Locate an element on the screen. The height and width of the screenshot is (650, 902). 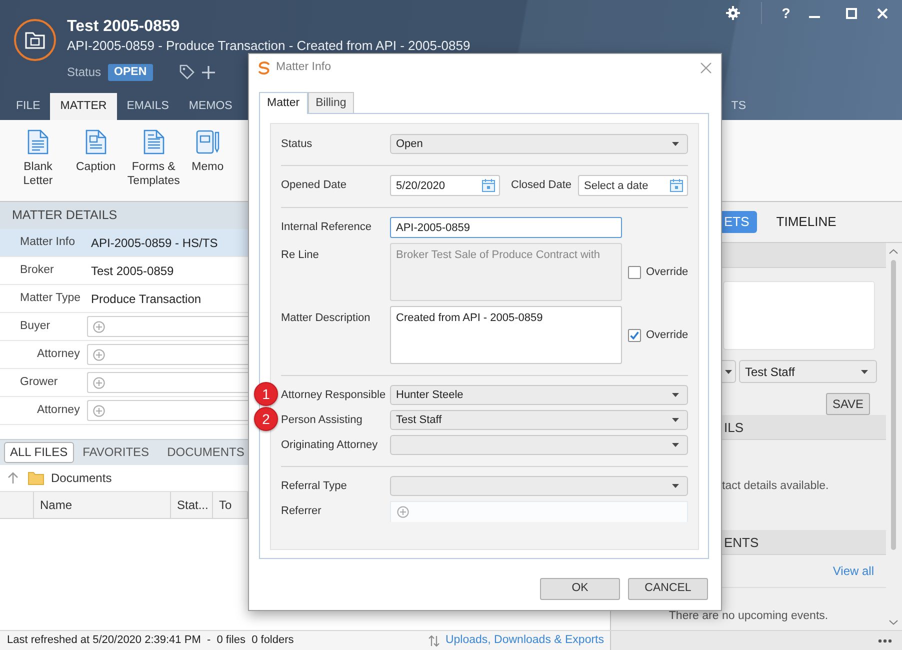
detail-row: Grower is located at coordinates (124, 383).